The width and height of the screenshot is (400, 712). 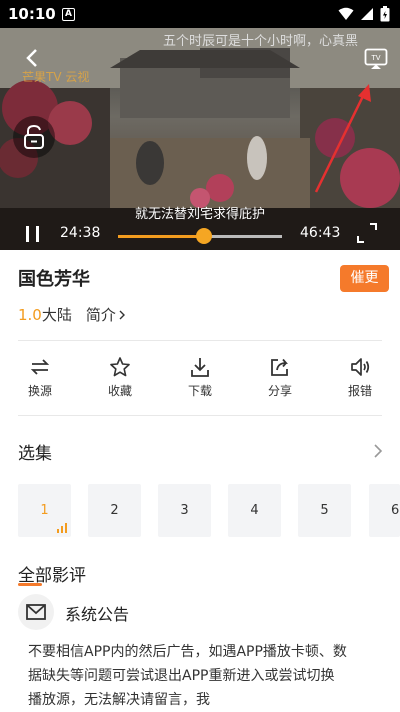 What do you see at coordinates (35, 454) in the screenshot?
I see `episodes-title: 选集` at bounding box center [35, 454].